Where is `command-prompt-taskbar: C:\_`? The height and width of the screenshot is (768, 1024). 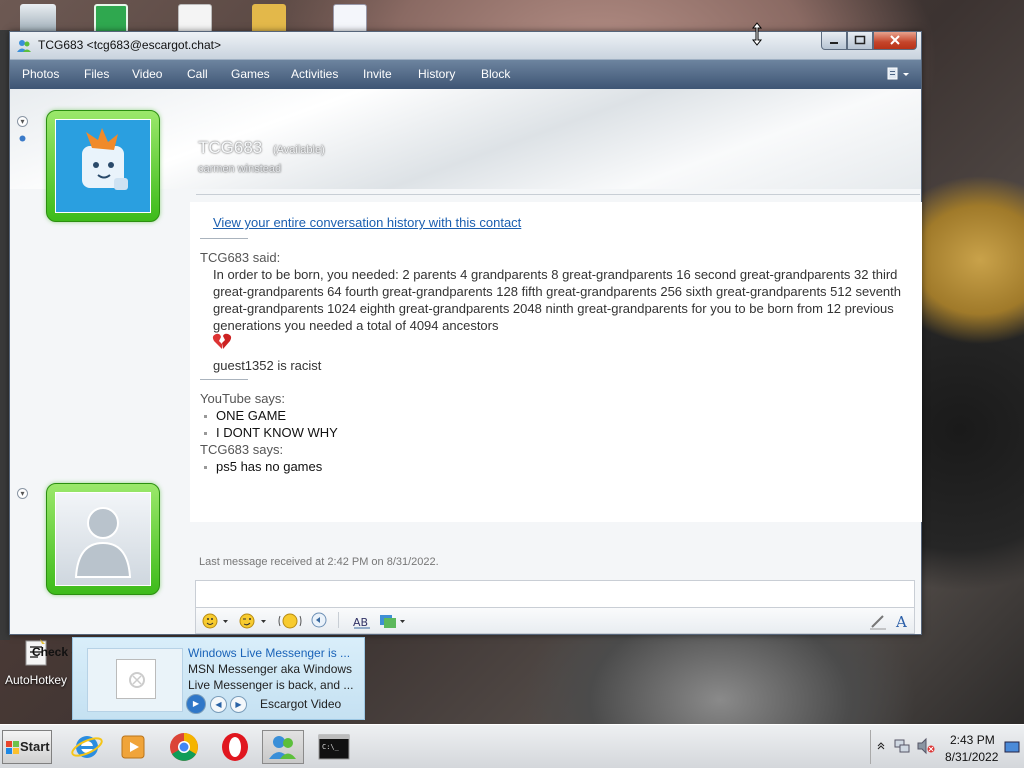
command-prompt-taskbar: C:\_ is located at coordinates (334, 747).